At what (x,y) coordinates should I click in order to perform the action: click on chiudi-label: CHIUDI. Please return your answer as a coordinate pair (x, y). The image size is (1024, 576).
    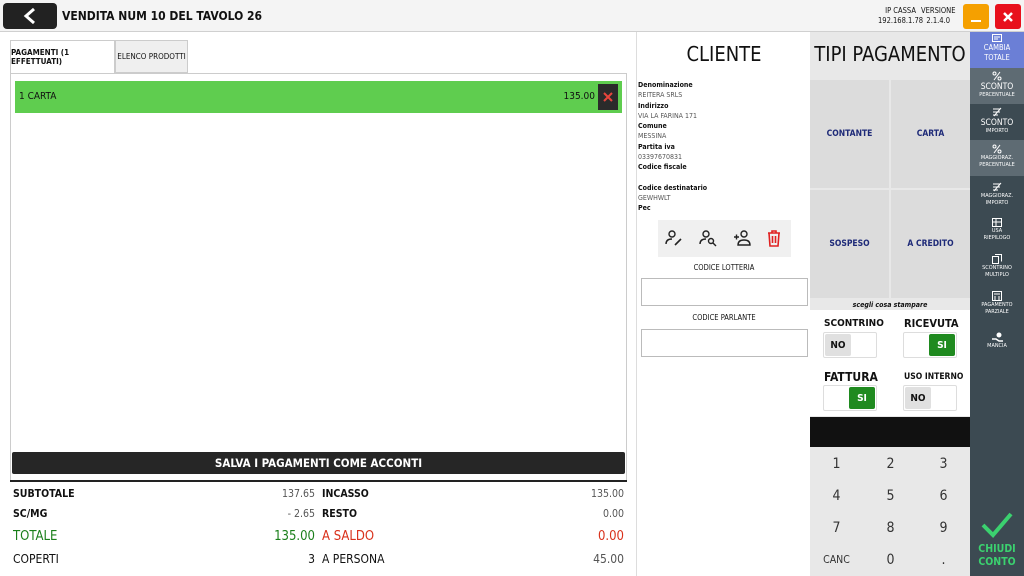
    Looking at the image, I should click on (997, 549).